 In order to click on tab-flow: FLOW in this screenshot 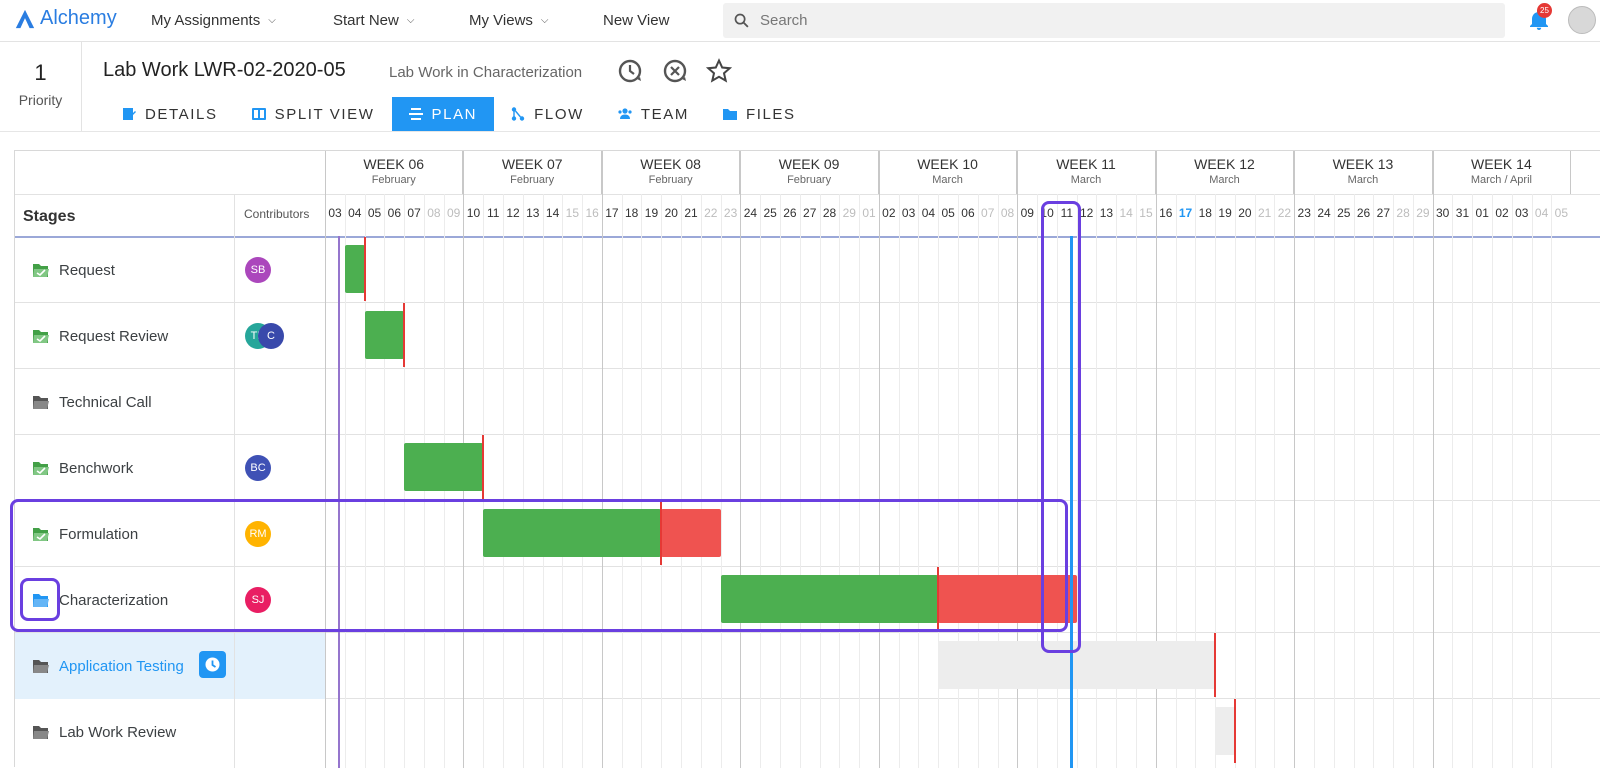, I will do `click(547, 114)`.